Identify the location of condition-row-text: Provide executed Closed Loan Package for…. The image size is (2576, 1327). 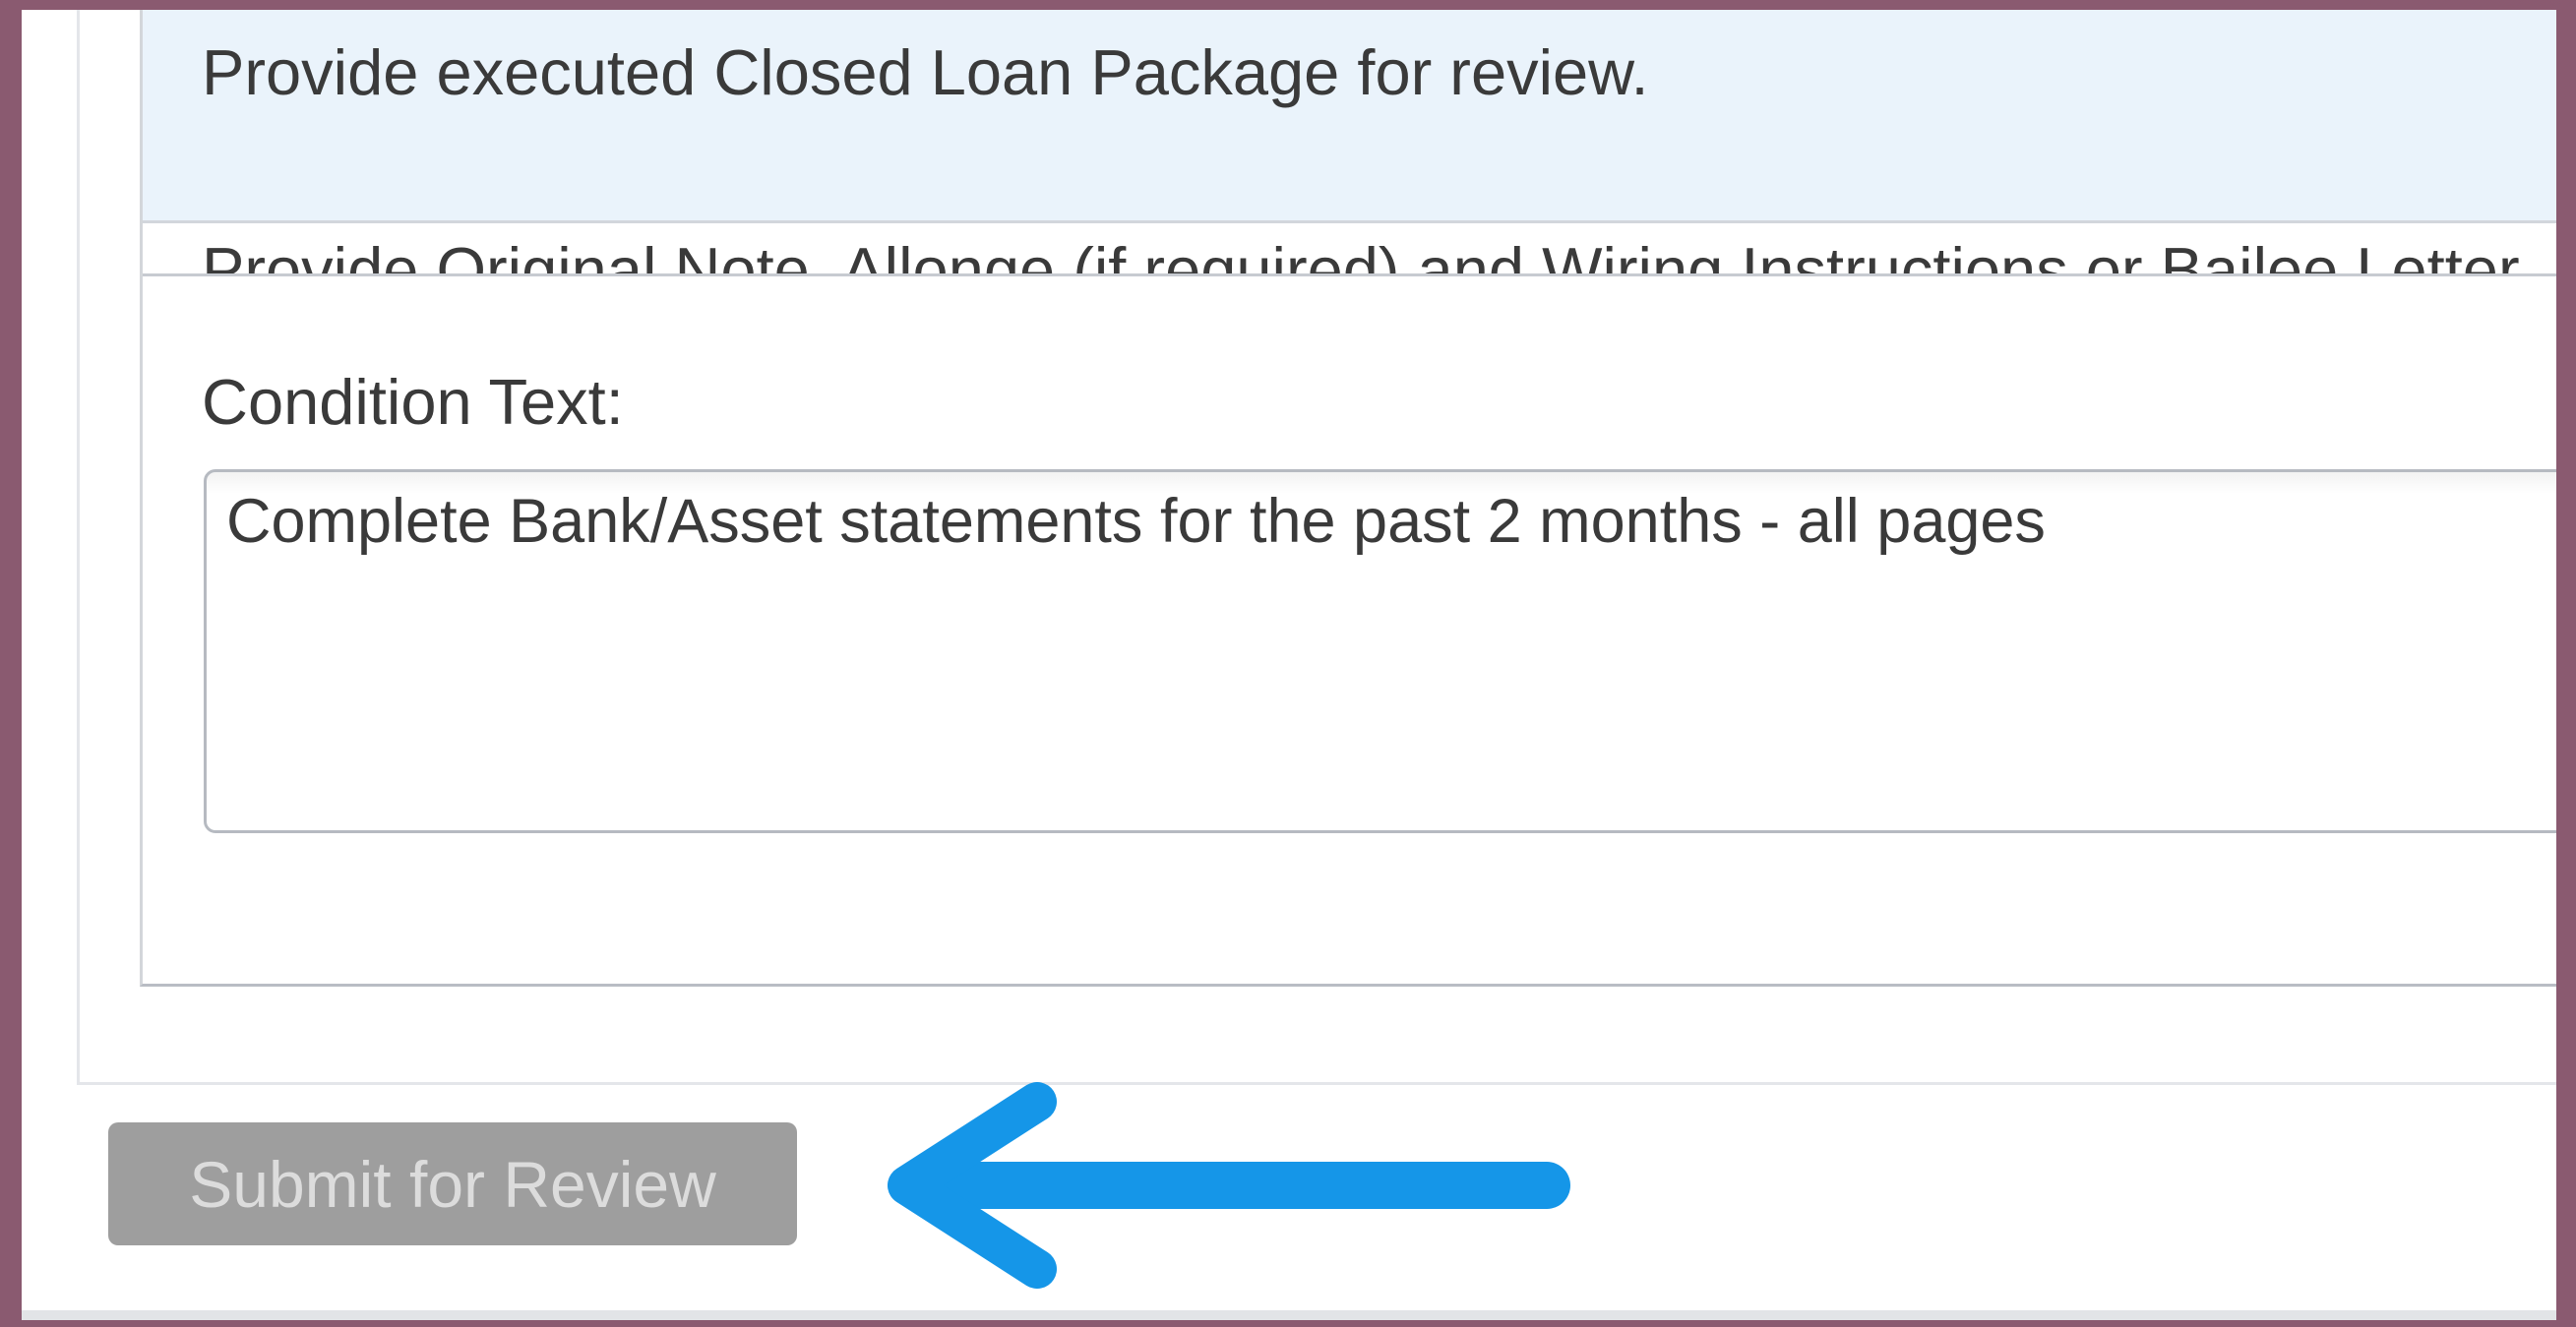
(926, 72).